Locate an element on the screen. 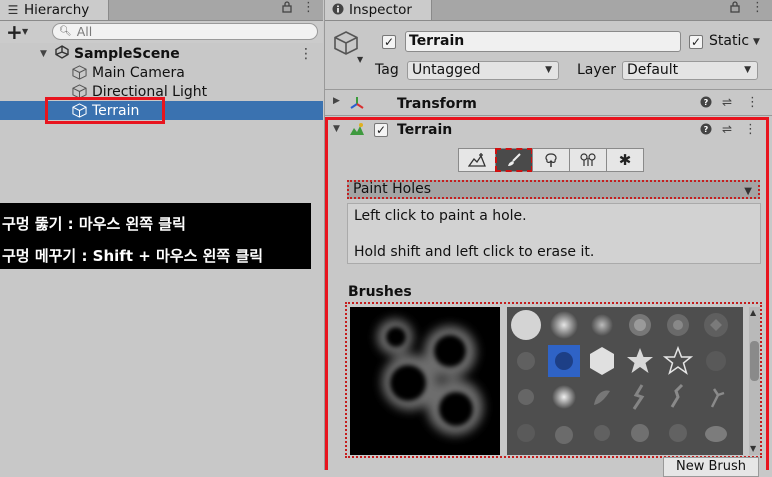 The width and height of the screenshot is (772, 477). paint-details-tool-button is located at coordinates (588, 160).